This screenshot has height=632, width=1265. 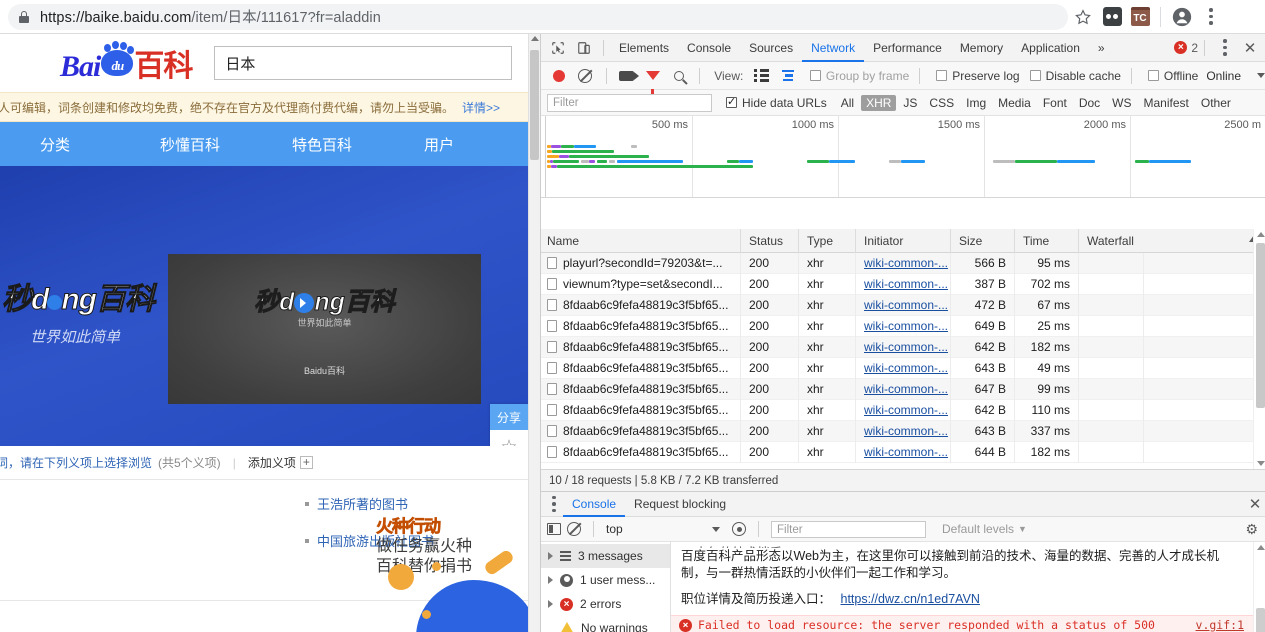 I want to click on list-item: 王浩所著的图书, so click(x=270, y=503).